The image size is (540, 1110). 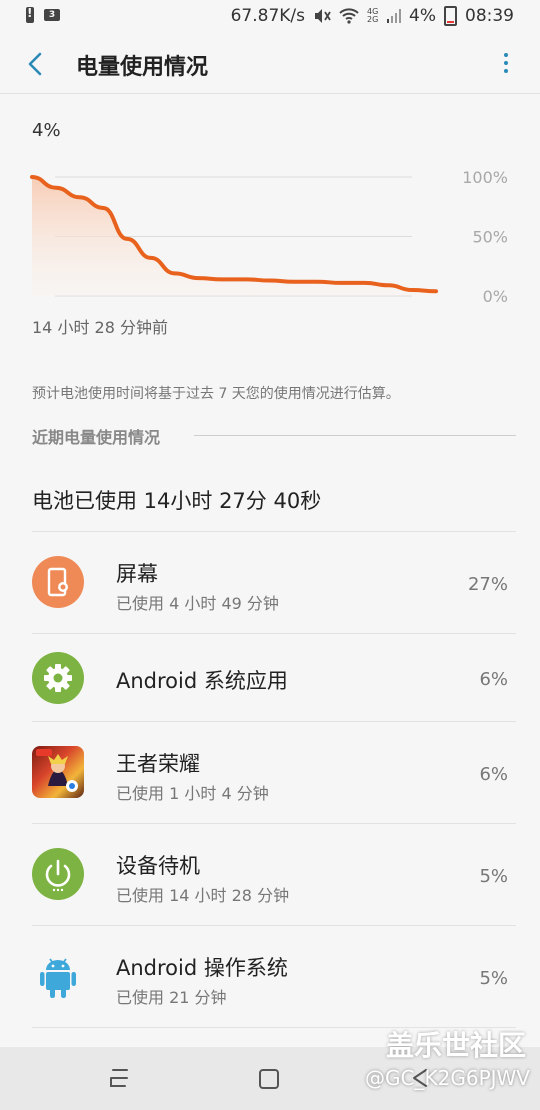 What do you see at coordinates (447, 1078) in the screenshot?
I see `watermark-user: @GC_K2G6PJWV` at bounding box center [447, 1078].